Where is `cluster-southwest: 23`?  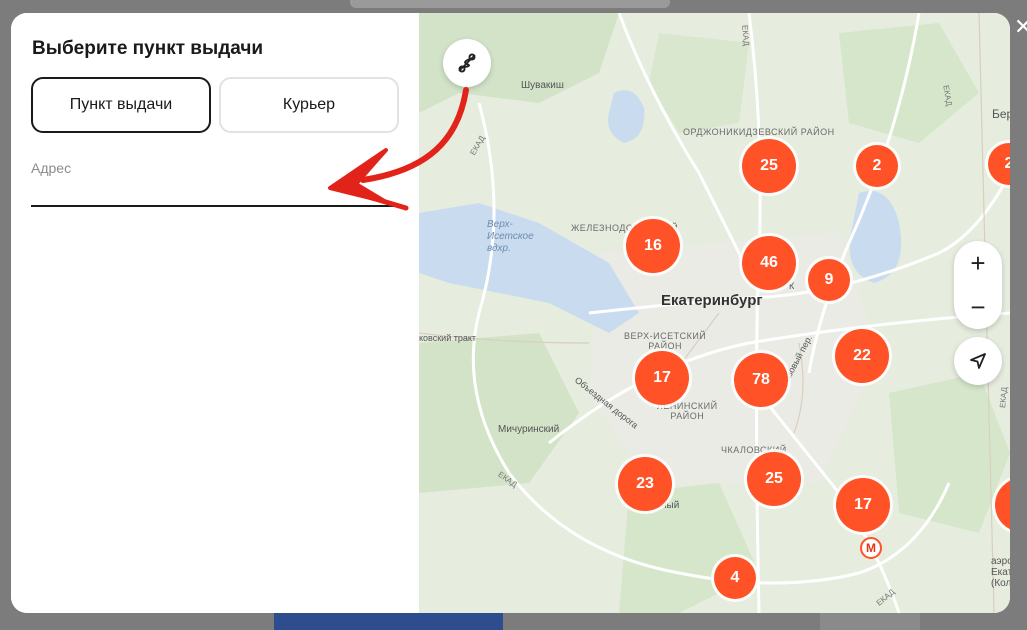 cluster-southwest: 23 is located at coordinates (645, 484).